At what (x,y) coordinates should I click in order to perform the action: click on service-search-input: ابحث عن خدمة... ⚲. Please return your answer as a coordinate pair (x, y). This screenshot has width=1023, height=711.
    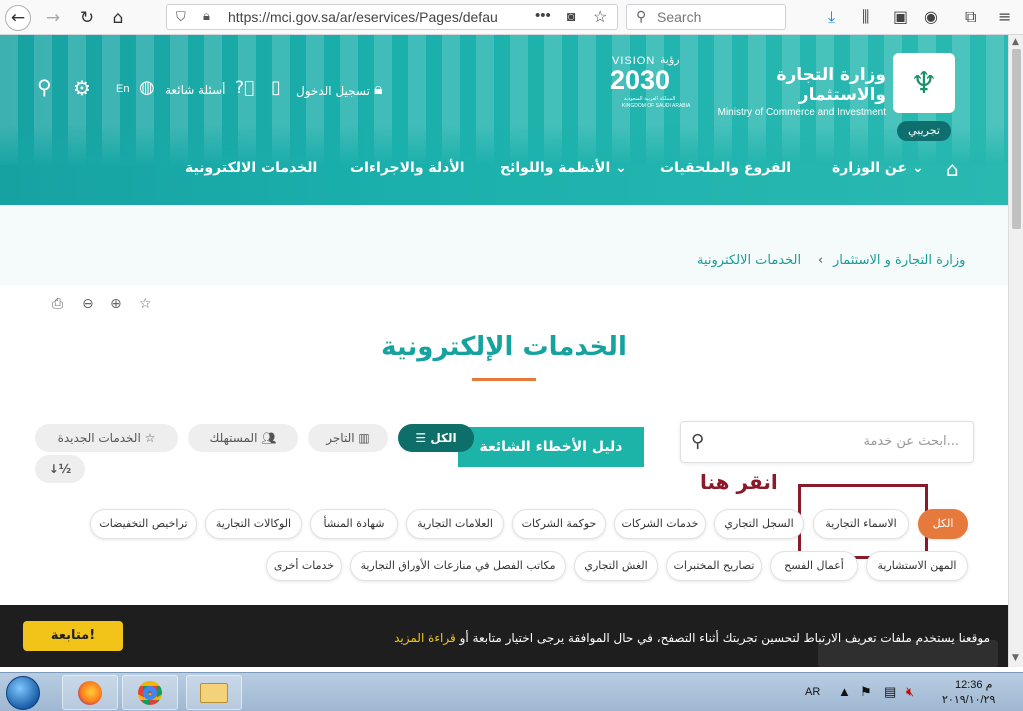
    Looking at the image, I should click on (827, 442).